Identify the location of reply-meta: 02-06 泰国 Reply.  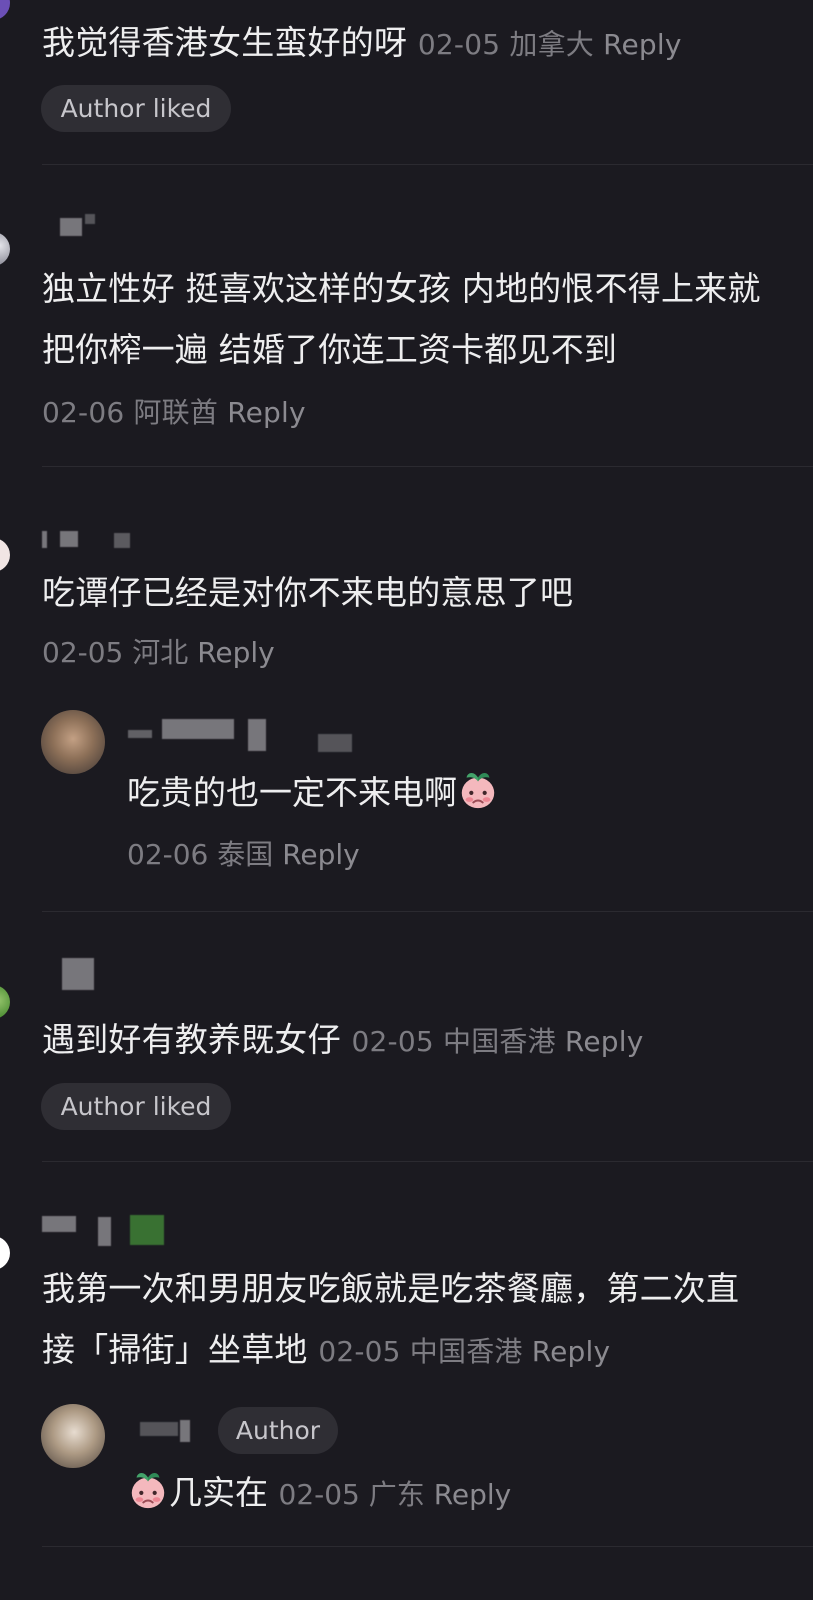
(243, 855).